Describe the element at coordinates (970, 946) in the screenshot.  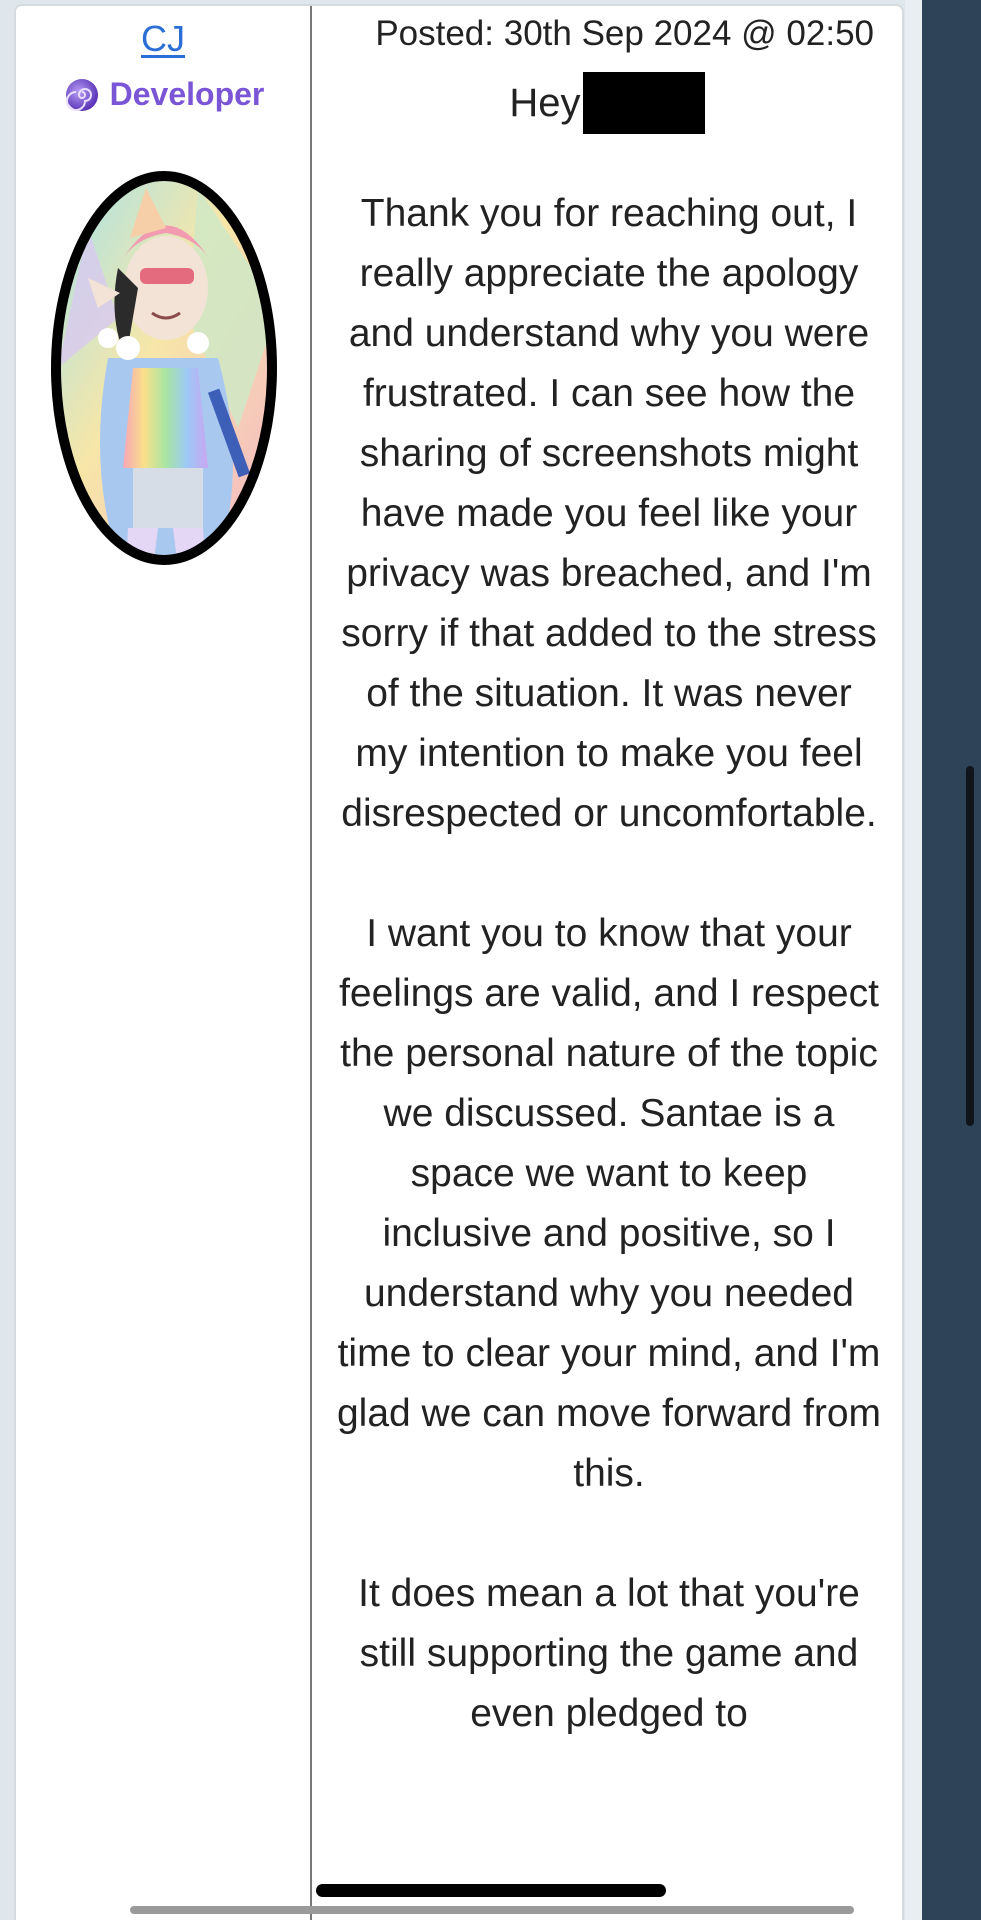
I see `vertical-scrollbar` at that location.